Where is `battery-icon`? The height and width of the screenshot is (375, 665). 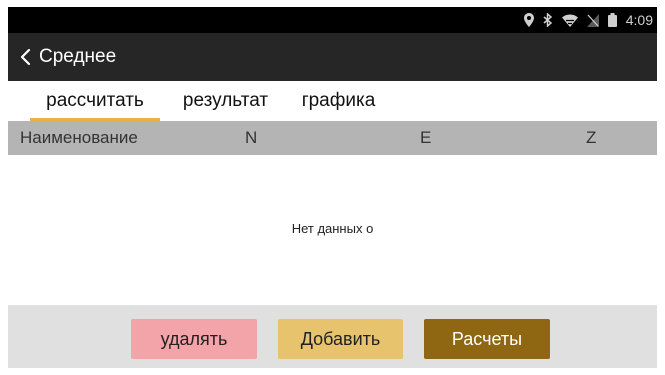
battery-icon is located at coordinates (612, 20).